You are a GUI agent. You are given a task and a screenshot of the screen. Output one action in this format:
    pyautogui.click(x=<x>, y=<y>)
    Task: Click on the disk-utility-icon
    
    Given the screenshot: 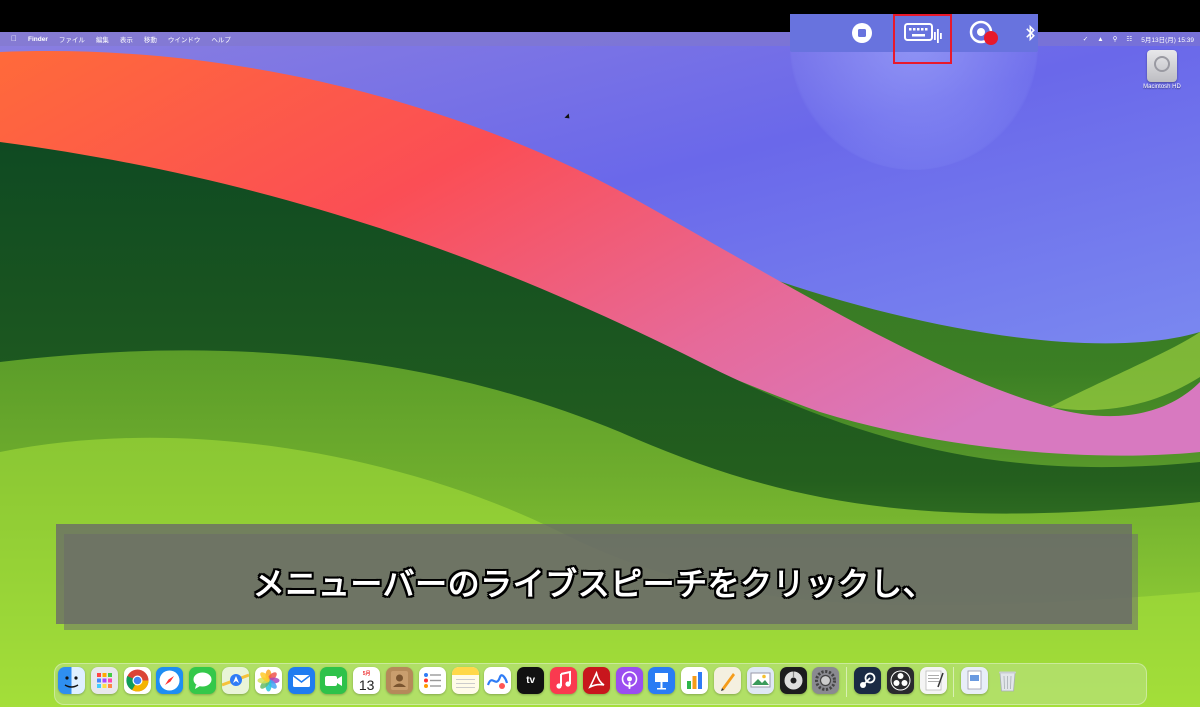 What is the action you would take?
    pyautogui.click(x=793, y=680)
    